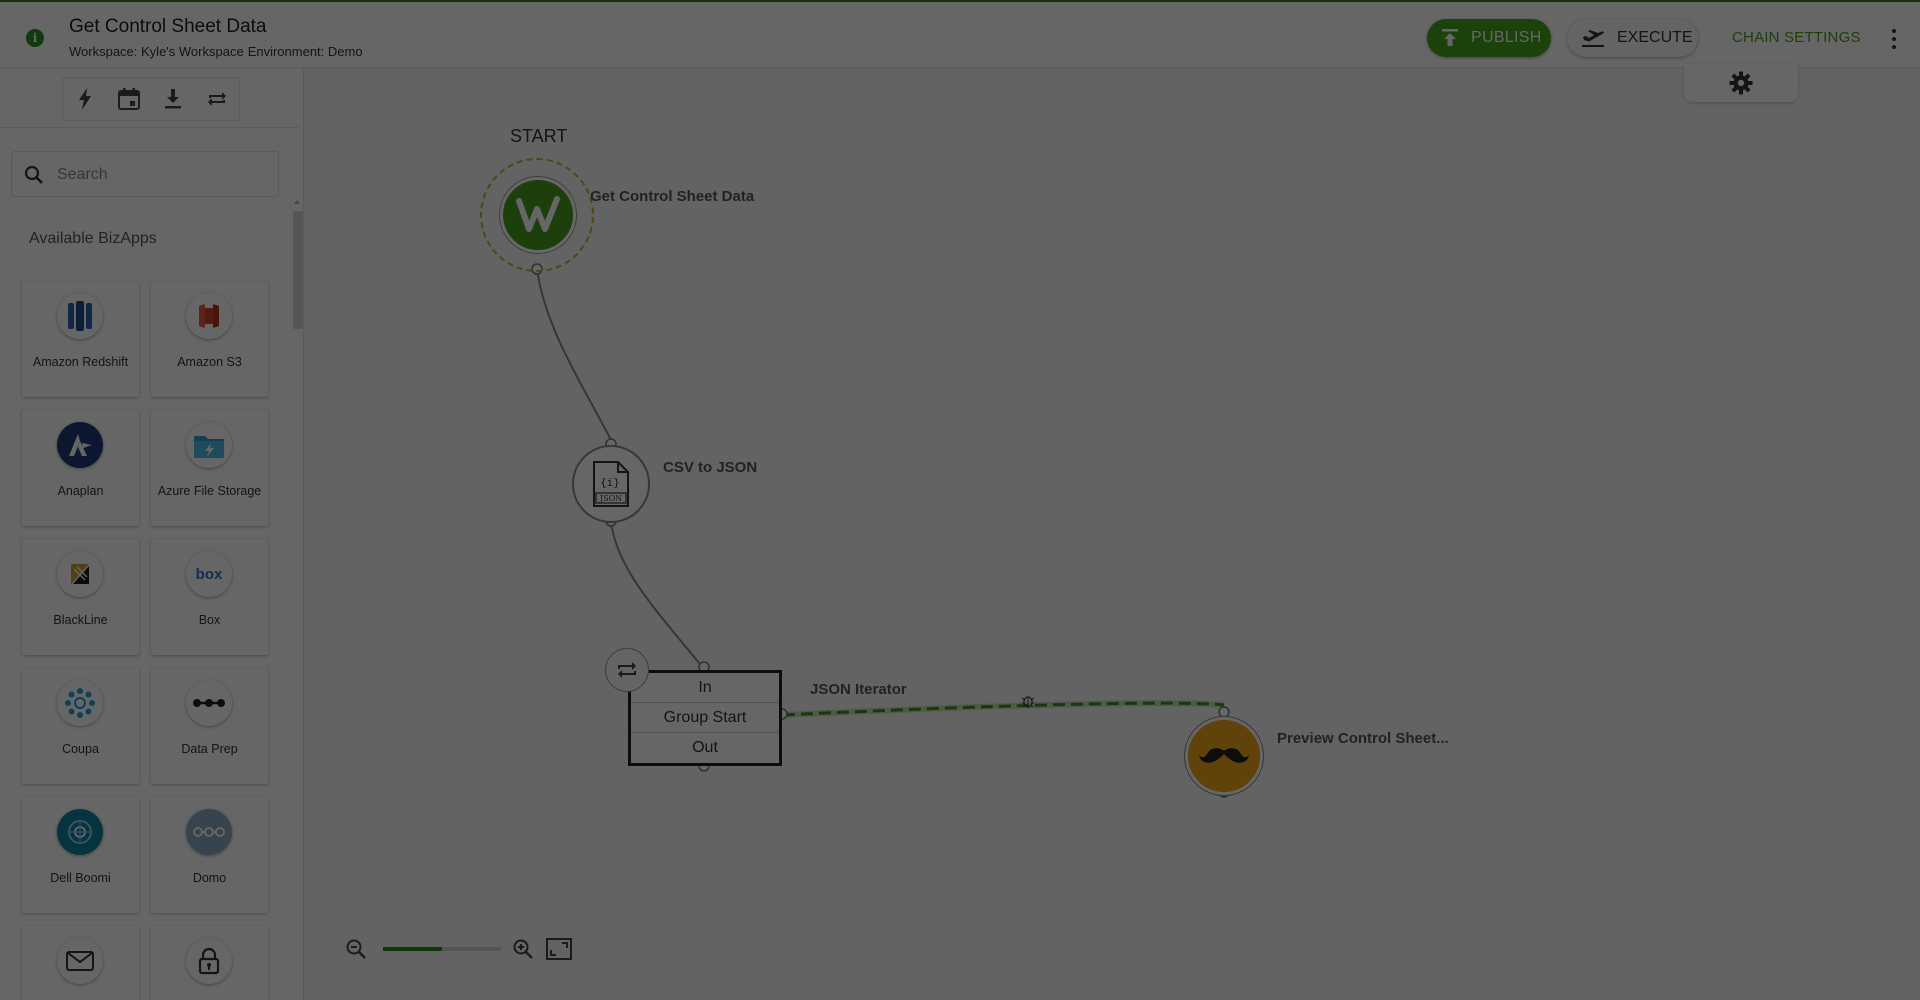 This screenshot has height=1000, width=1920. I want to click on start-node-label: Get Control Sheet Data, so click(672, 196).